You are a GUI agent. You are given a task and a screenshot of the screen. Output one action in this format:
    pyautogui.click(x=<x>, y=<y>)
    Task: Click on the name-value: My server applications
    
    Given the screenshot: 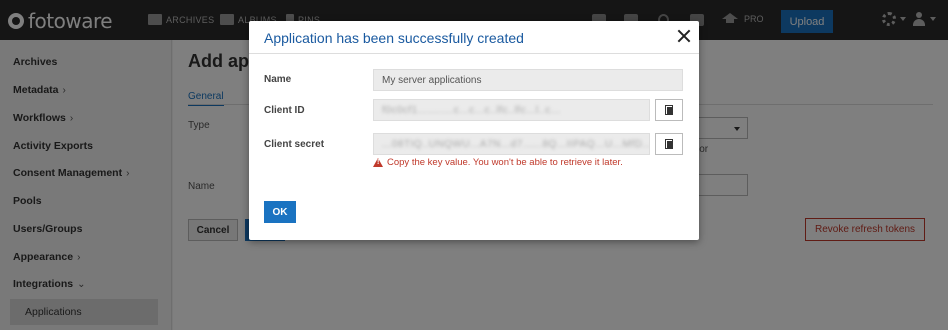 What is the action you would take?
    pyautogui.click(x=432, y=80)
    